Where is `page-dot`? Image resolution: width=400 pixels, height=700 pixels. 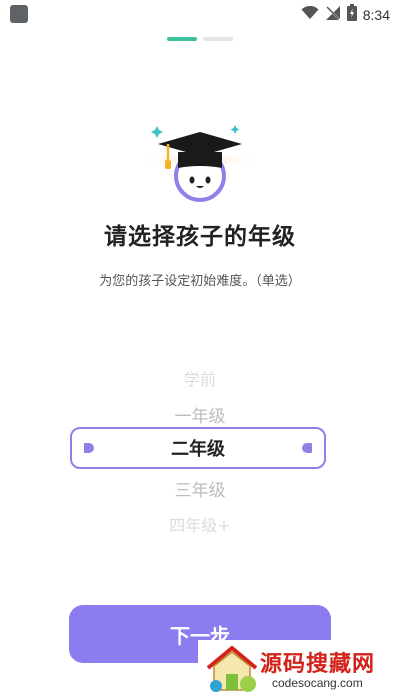
page-dot is located at coordinates (218, 39).